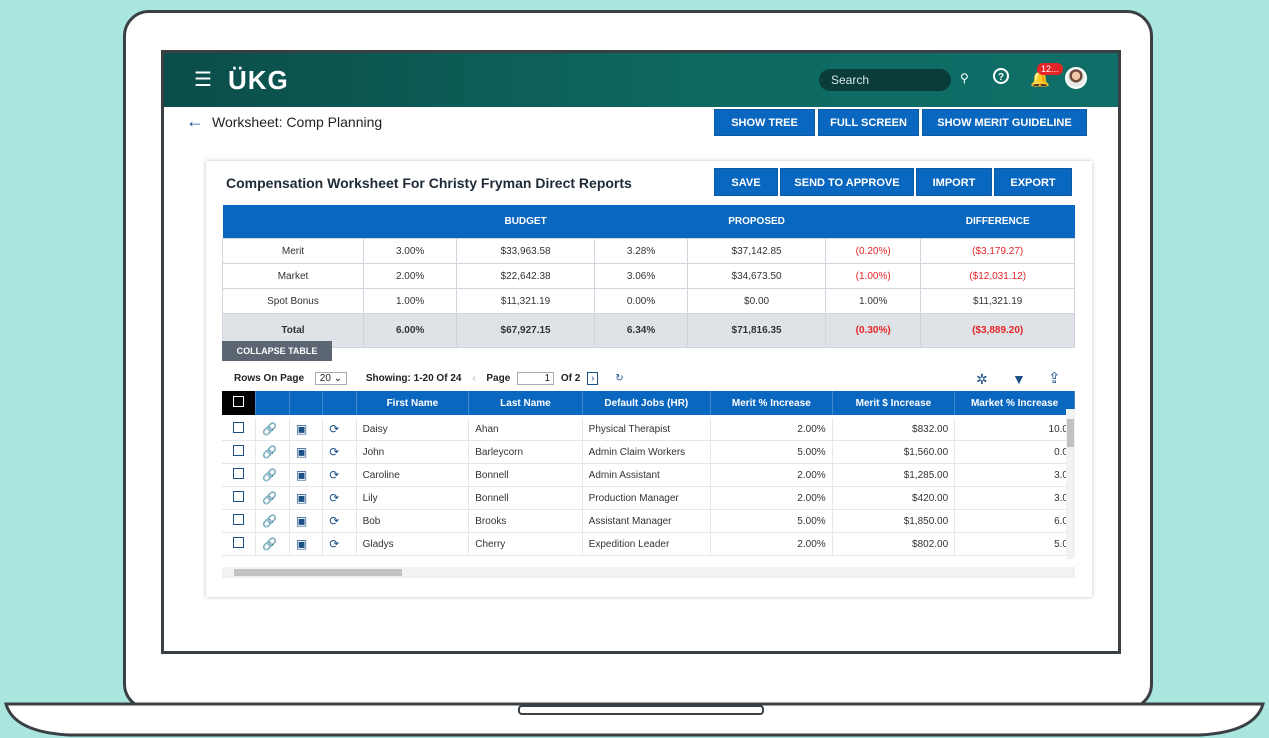  What do you see at coordinates (525, 403) in the screenshot?
I see `column-last-name: Last Name` at bounding box center [525, 403].